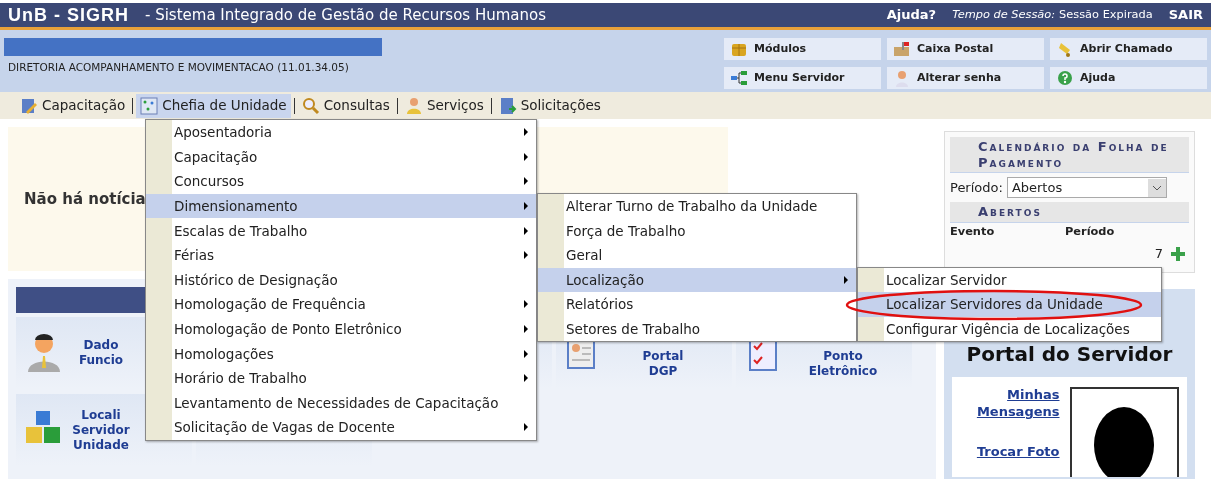 The image size is (1211, 479). What do you see at coordinates (902, 49) in the screenshot?
I see `mailbox-icon` at bounding box center [902, 49].